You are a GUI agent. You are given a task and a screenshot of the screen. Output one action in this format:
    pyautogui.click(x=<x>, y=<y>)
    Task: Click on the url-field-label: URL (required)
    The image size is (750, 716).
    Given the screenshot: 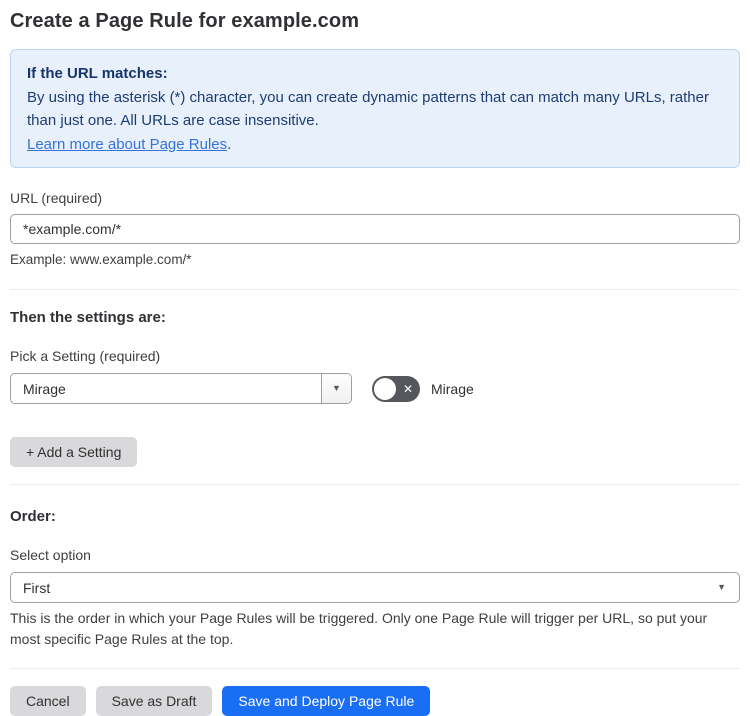 What is the action you would take?
    pyautogui.click(x=56, y=198)
    